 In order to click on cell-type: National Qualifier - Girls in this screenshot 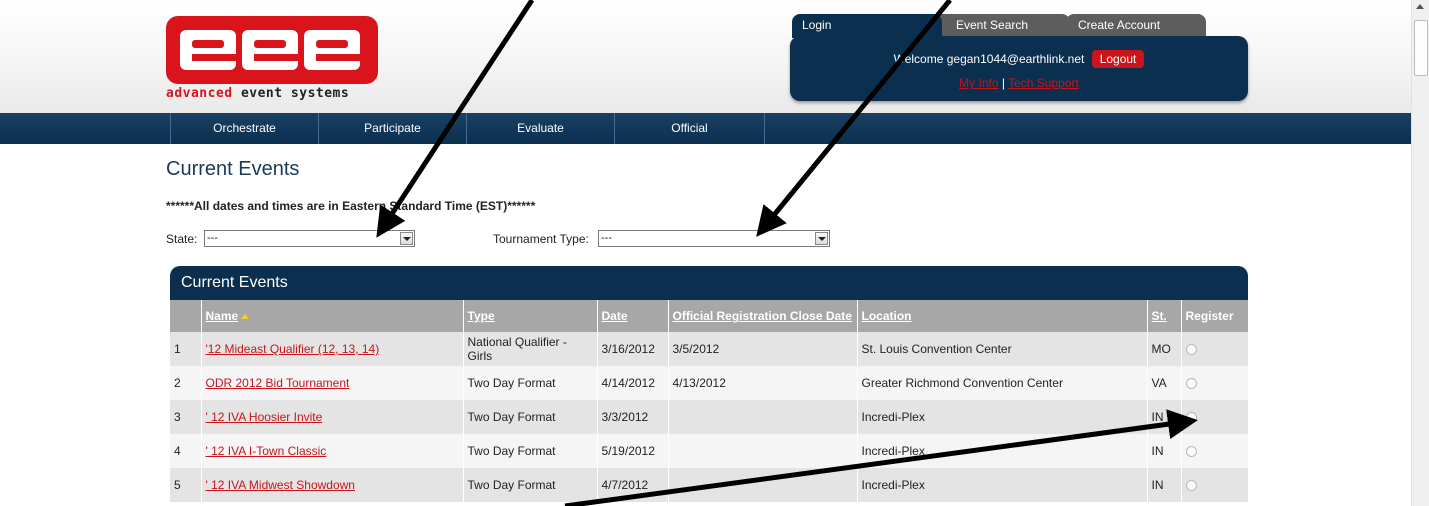, I will do `click(530, 349)`.